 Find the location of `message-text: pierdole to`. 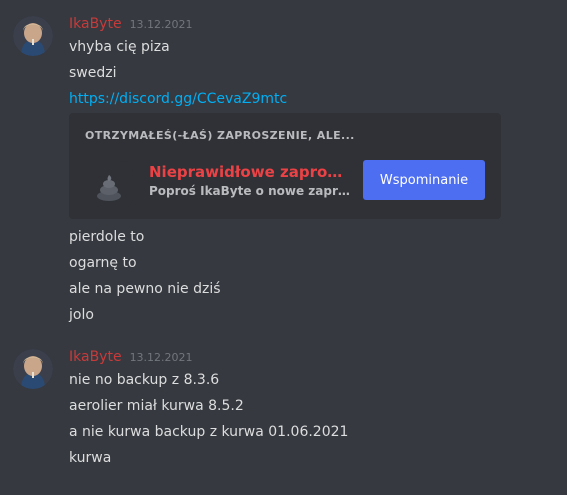

message-text: pierdole to is located at coordinates (107, 237).